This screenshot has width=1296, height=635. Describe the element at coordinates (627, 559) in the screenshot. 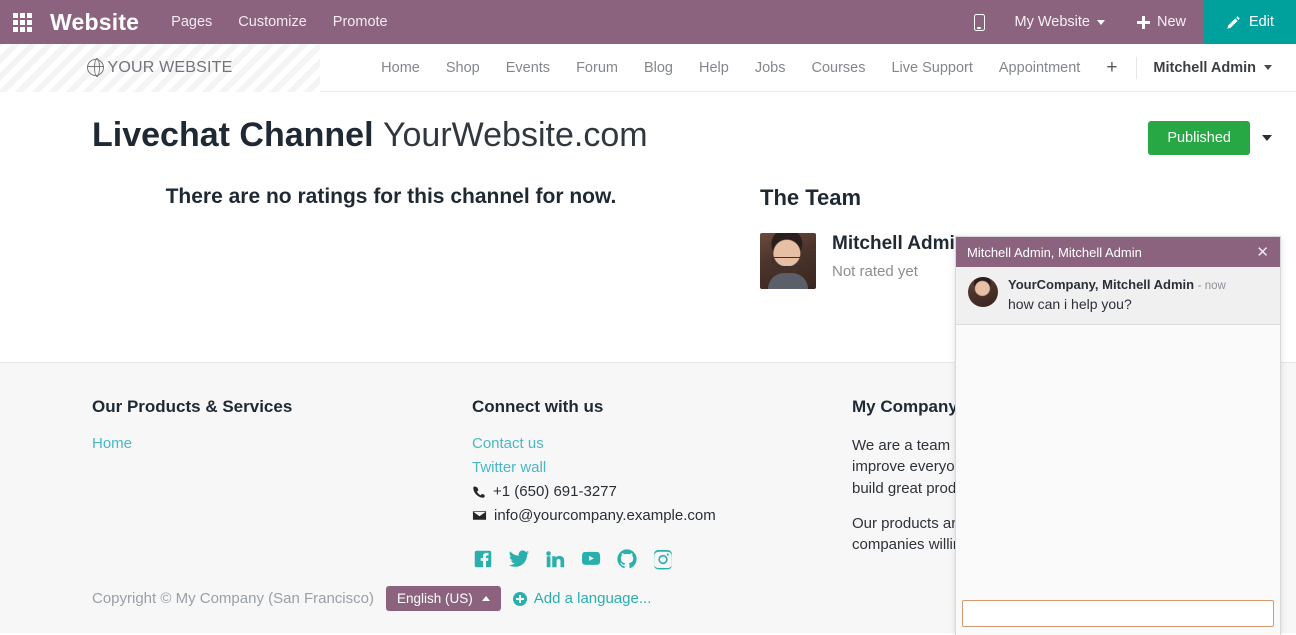

I see `github-icon` at that location.